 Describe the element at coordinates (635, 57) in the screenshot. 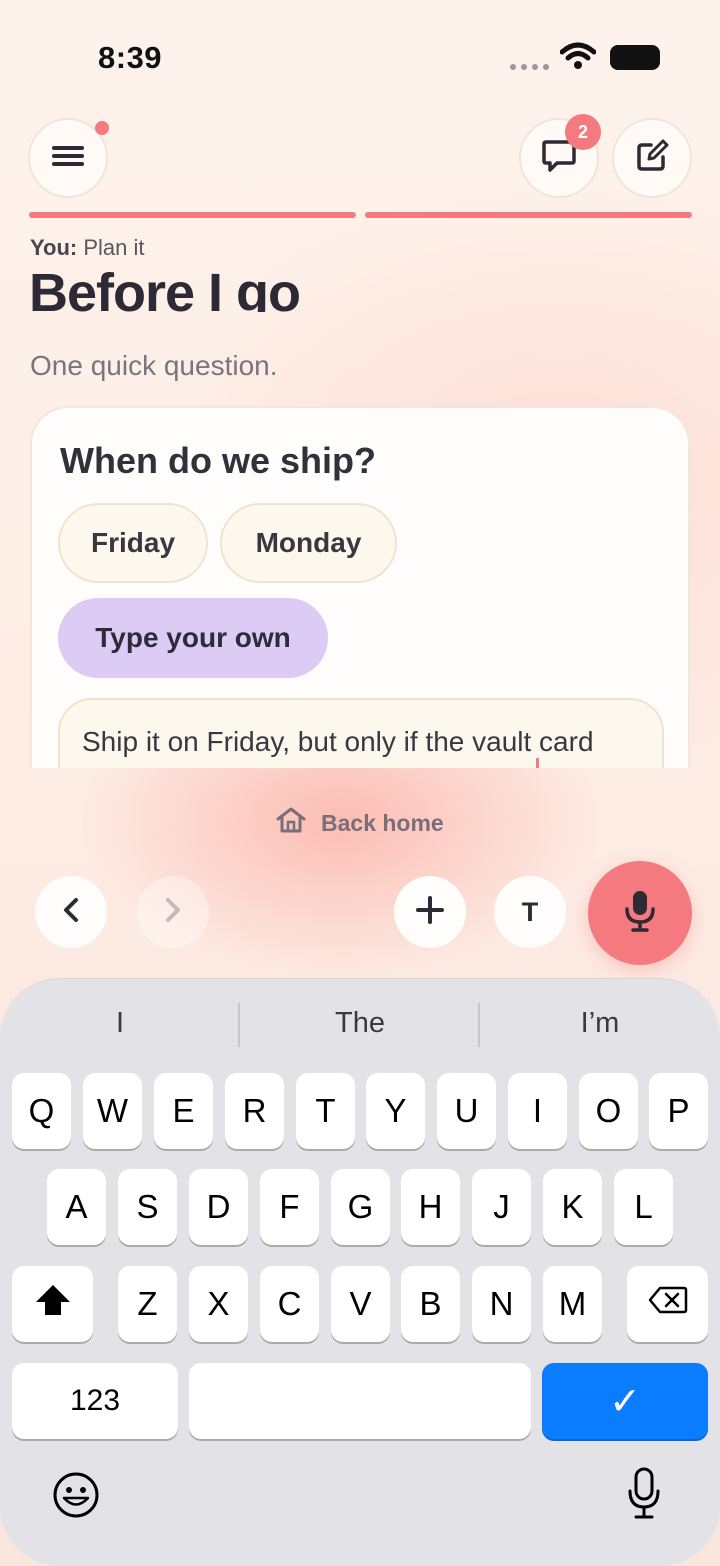

I see `battery-icon` at that location.